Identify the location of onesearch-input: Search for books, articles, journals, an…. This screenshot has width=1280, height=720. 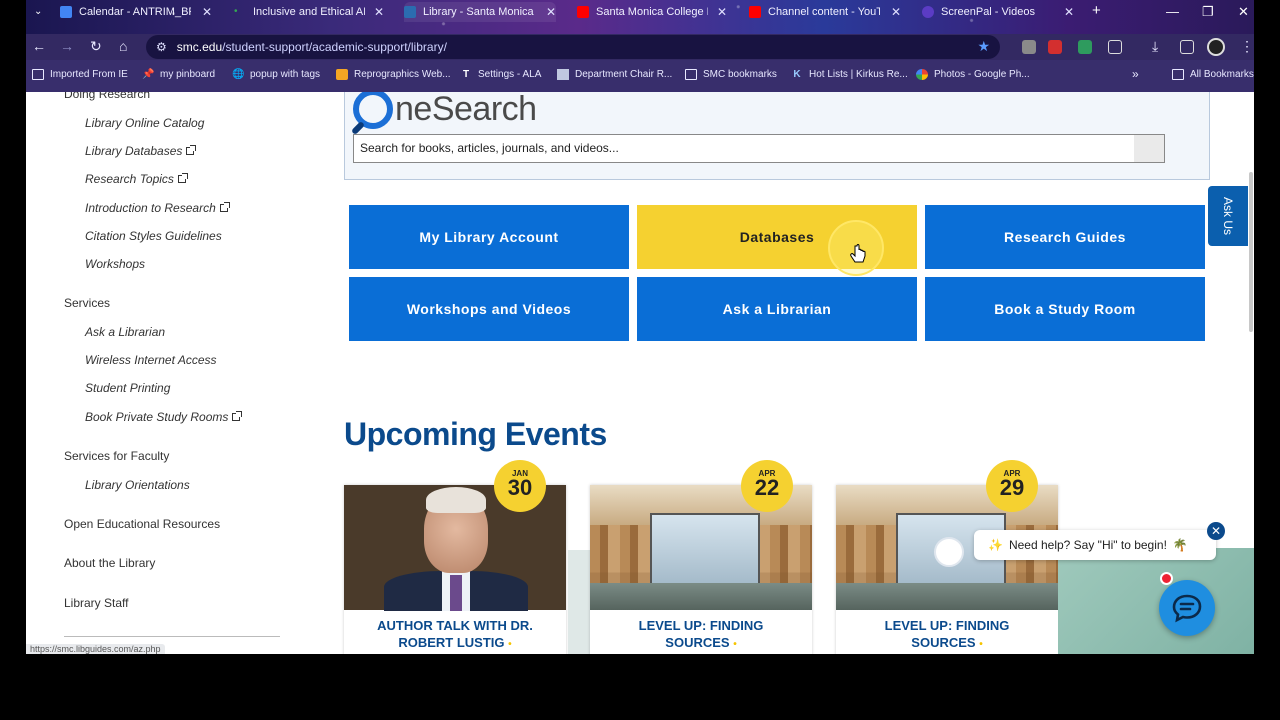
(759, 148).